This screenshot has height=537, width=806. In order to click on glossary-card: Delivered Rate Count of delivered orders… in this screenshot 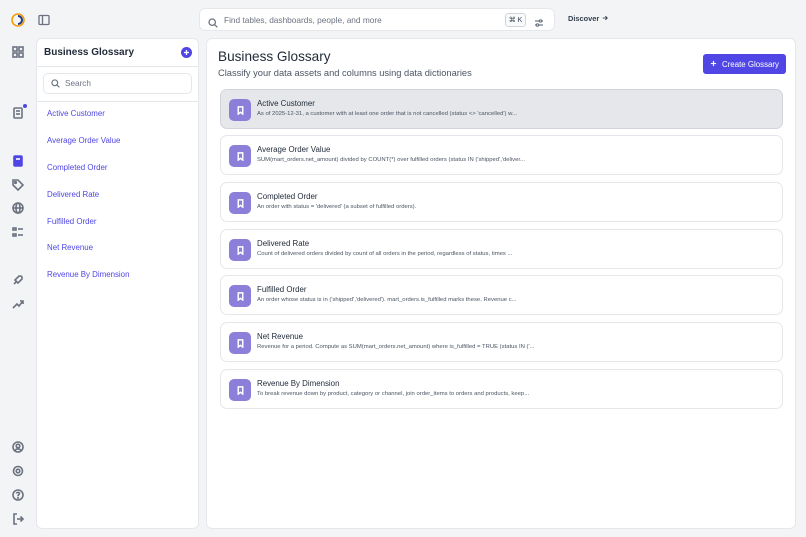, I will do `click(501, 249)`.